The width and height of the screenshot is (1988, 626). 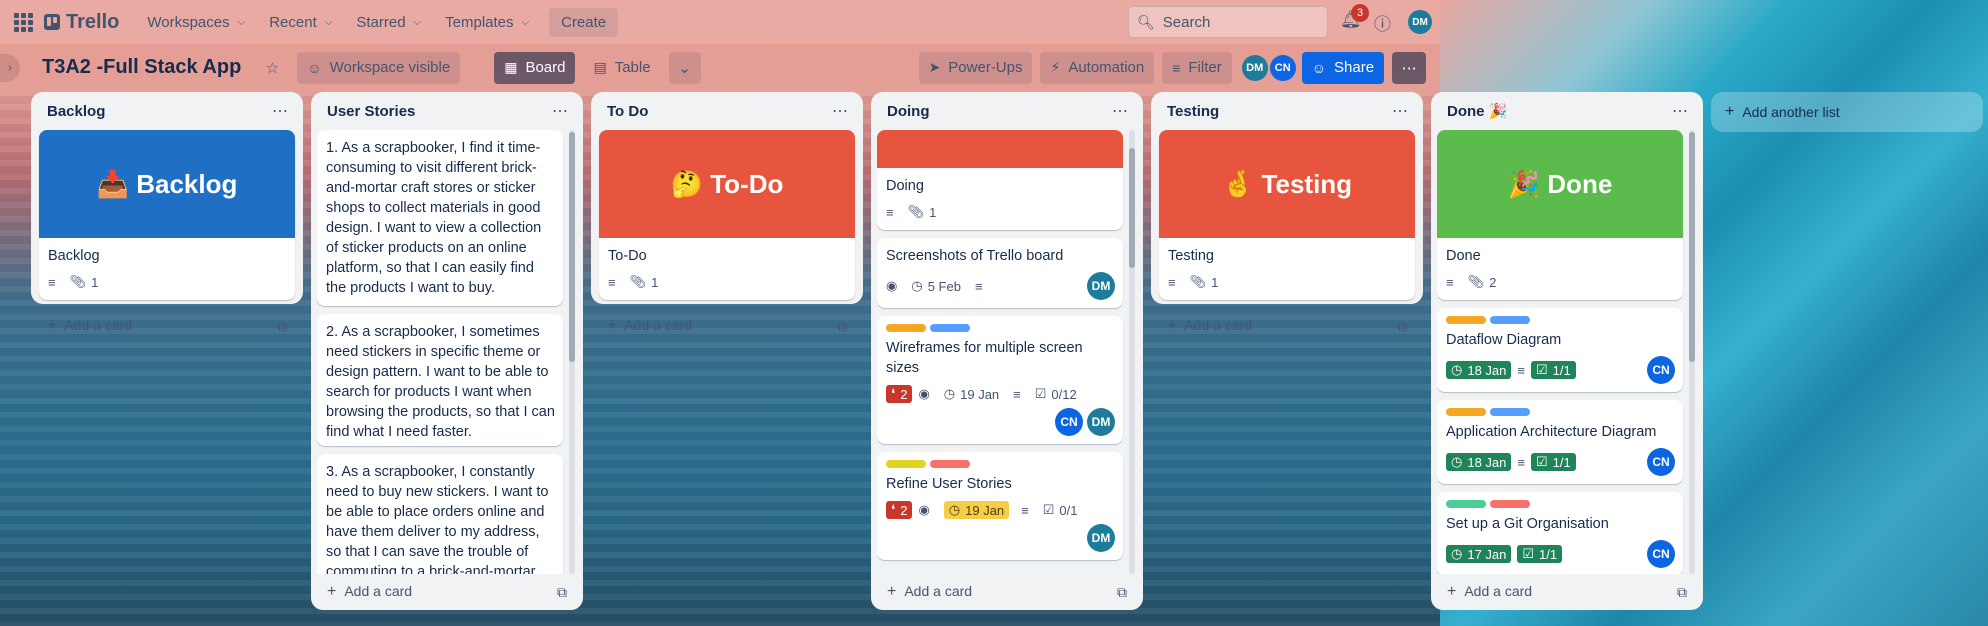 I want to click on automation-button: ⚡︎ Automation, so click(x=1097, y=67).